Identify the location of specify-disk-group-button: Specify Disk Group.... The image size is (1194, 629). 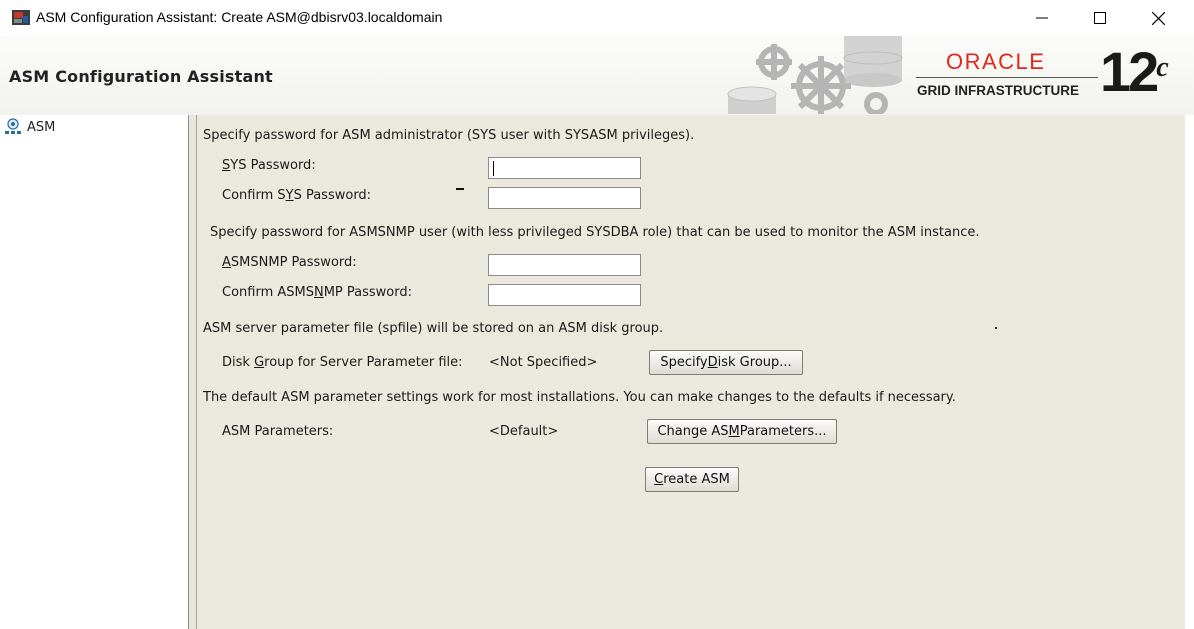
(726, 362).